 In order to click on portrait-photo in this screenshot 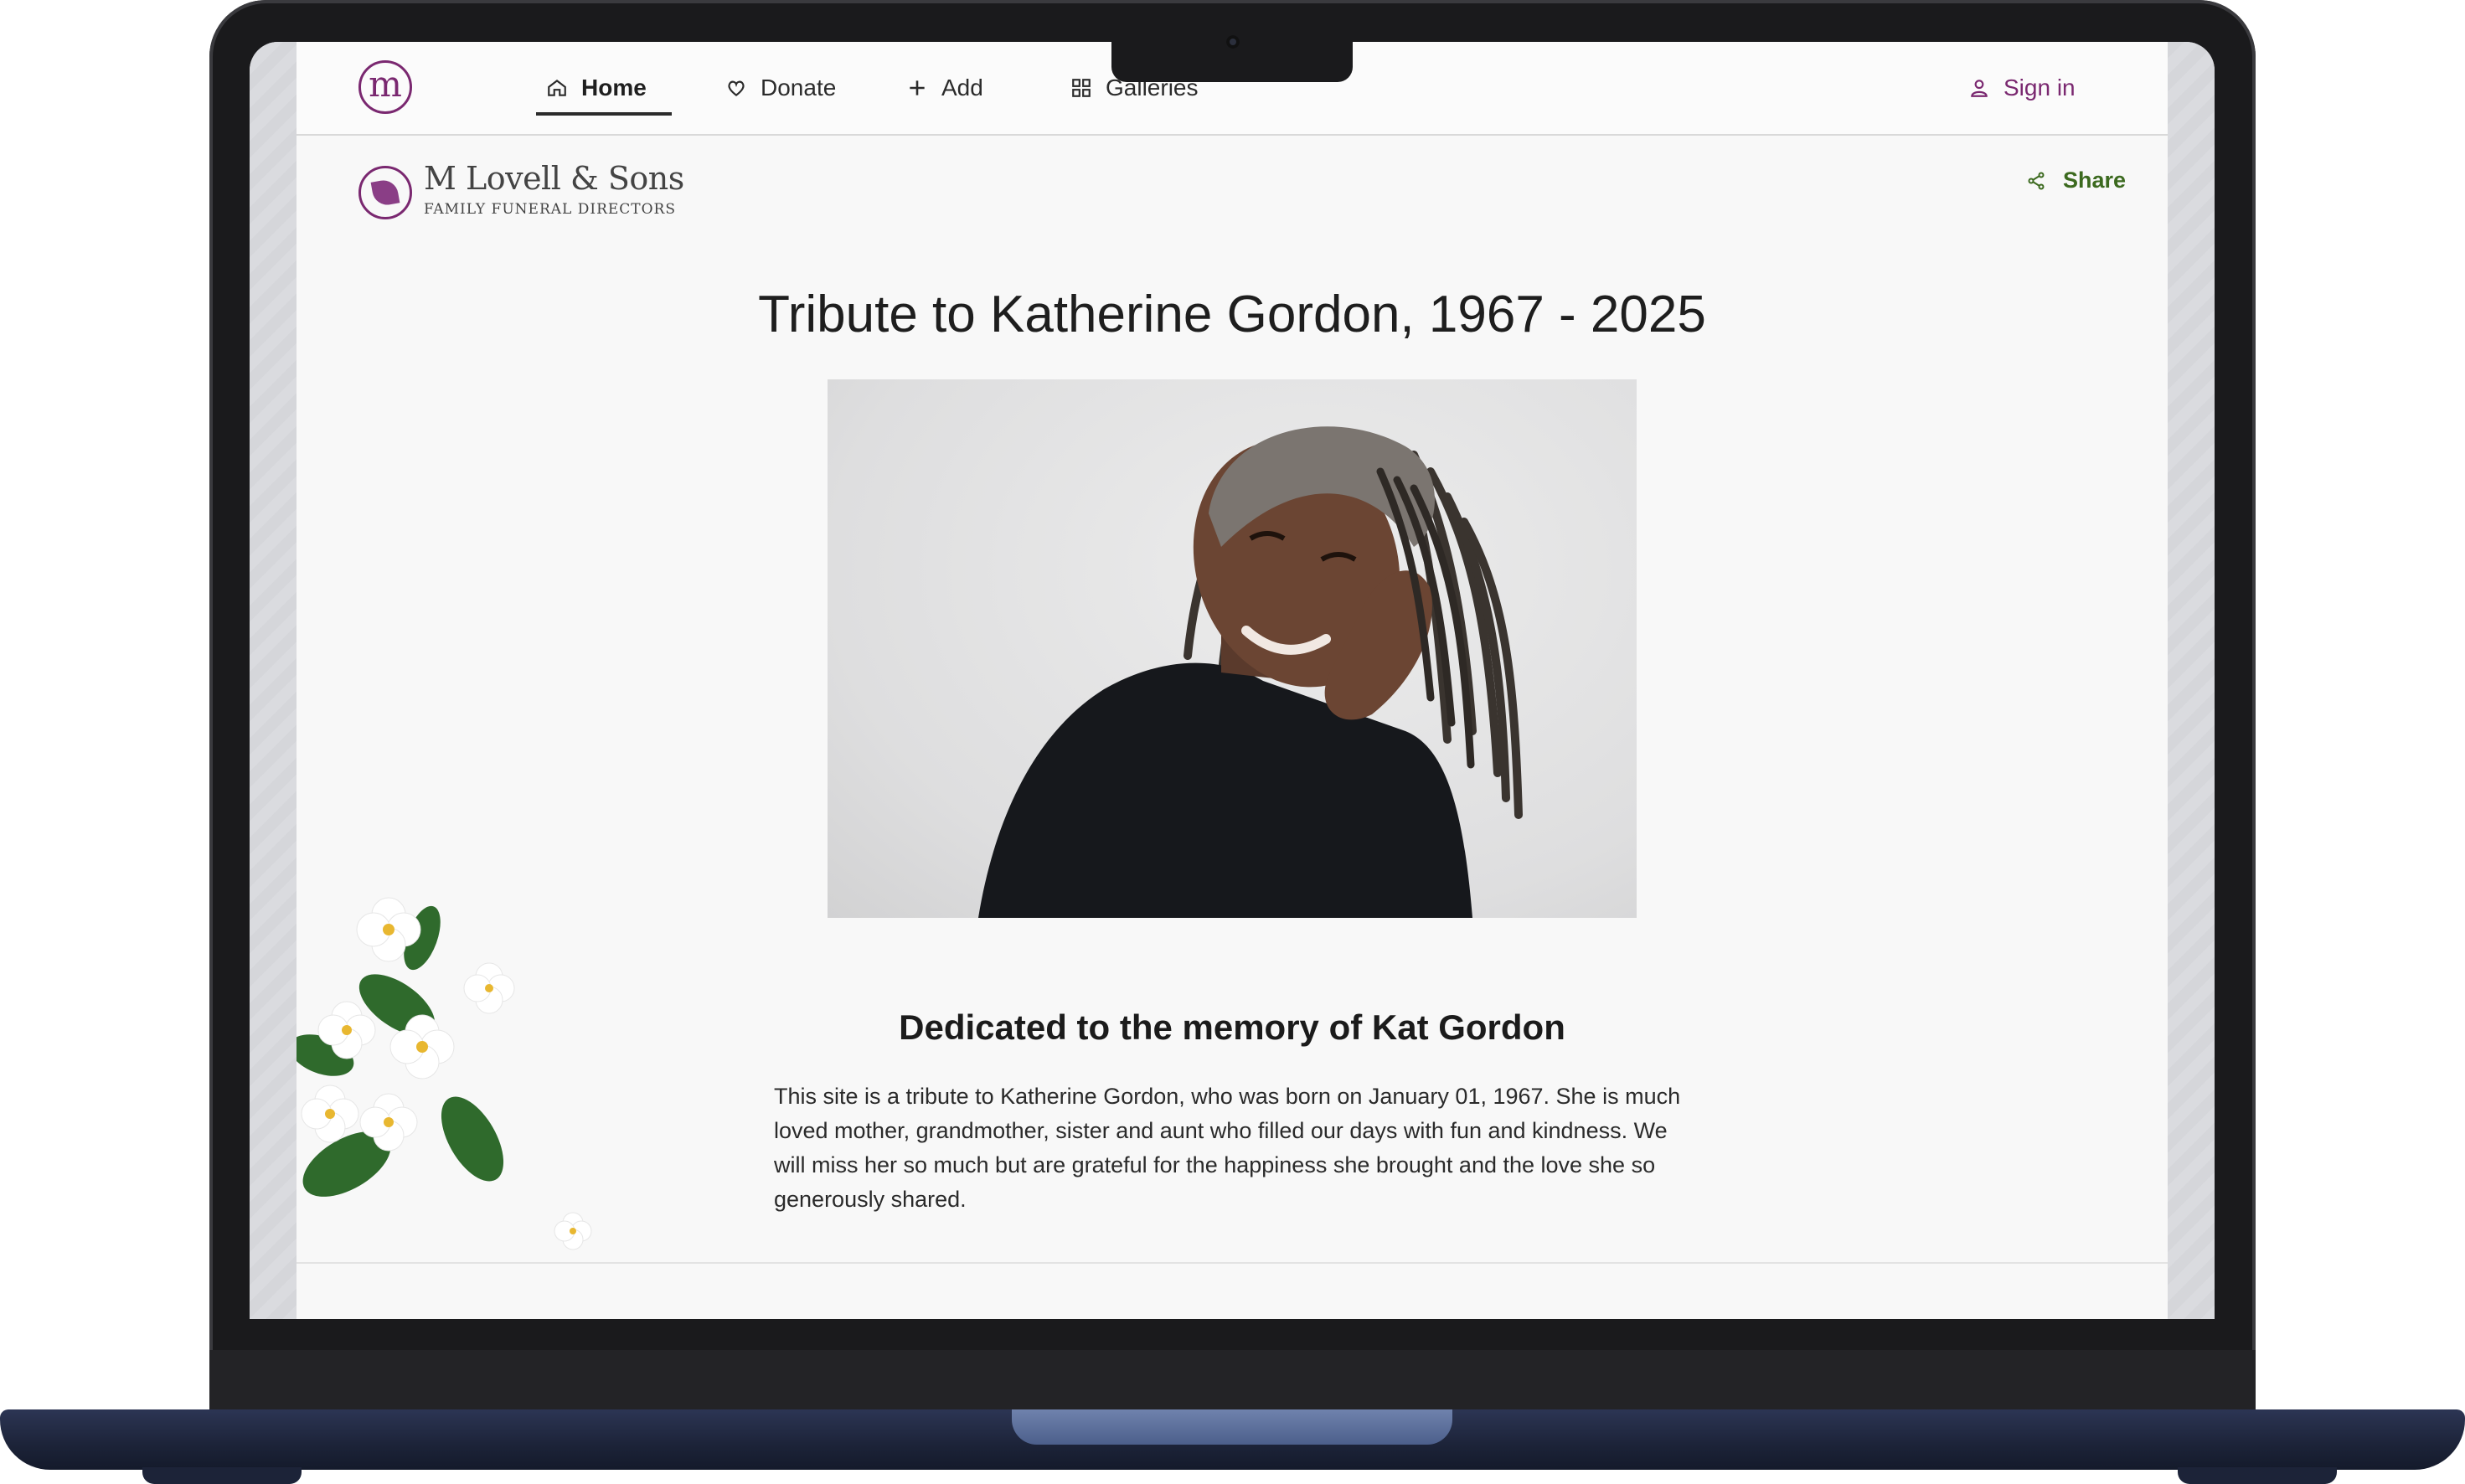, I will do `click(1232, 648)`.